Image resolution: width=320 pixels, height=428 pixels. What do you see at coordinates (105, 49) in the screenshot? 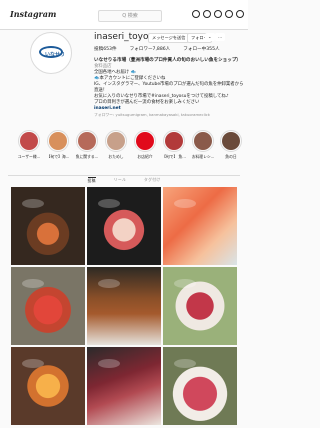
I see `posts-count: 投稿653件` at bounding box center [105, 49].